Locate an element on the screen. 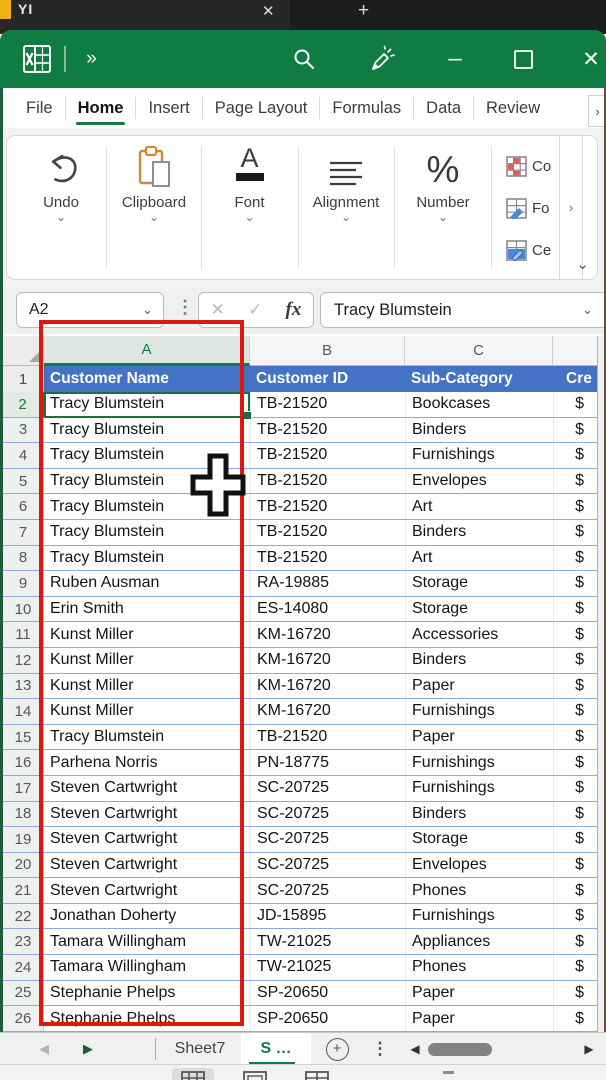 Image resolution: width=606 pixels, height=1080 pixels. tab-file: File is located at coordinates (39, 108).